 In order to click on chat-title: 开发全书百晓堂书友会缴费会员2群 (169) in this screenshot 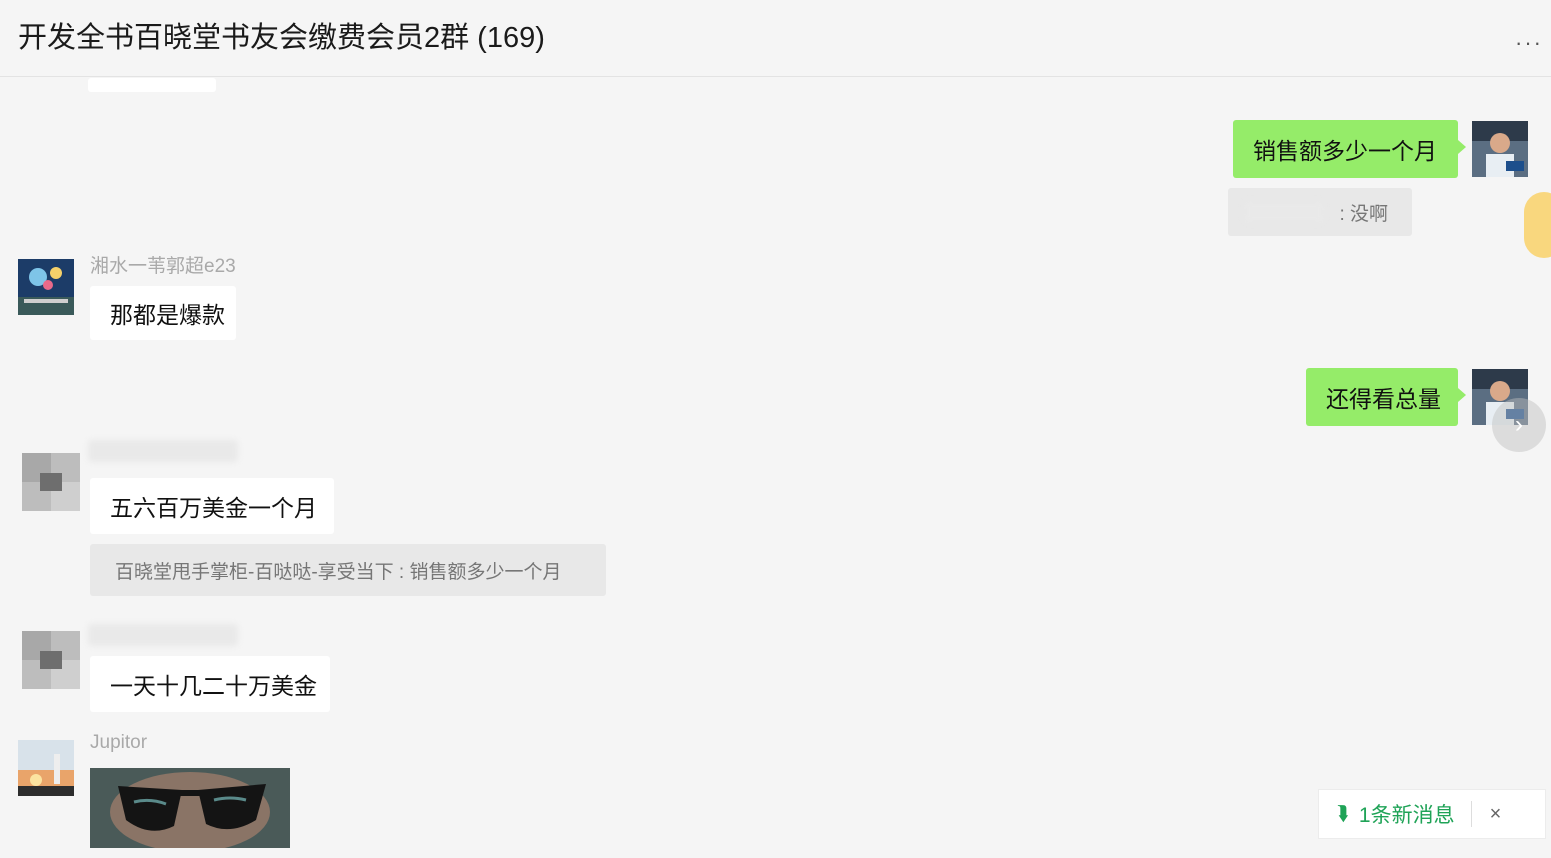, I will do `click(281, 38)`.